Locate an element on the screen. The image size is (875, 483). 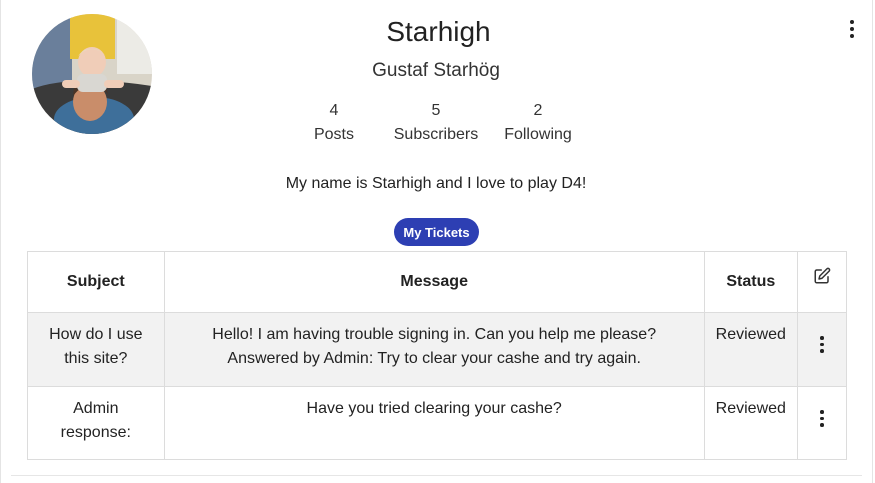
profile-handle: Starhigh is located at coordinates (438, 31).